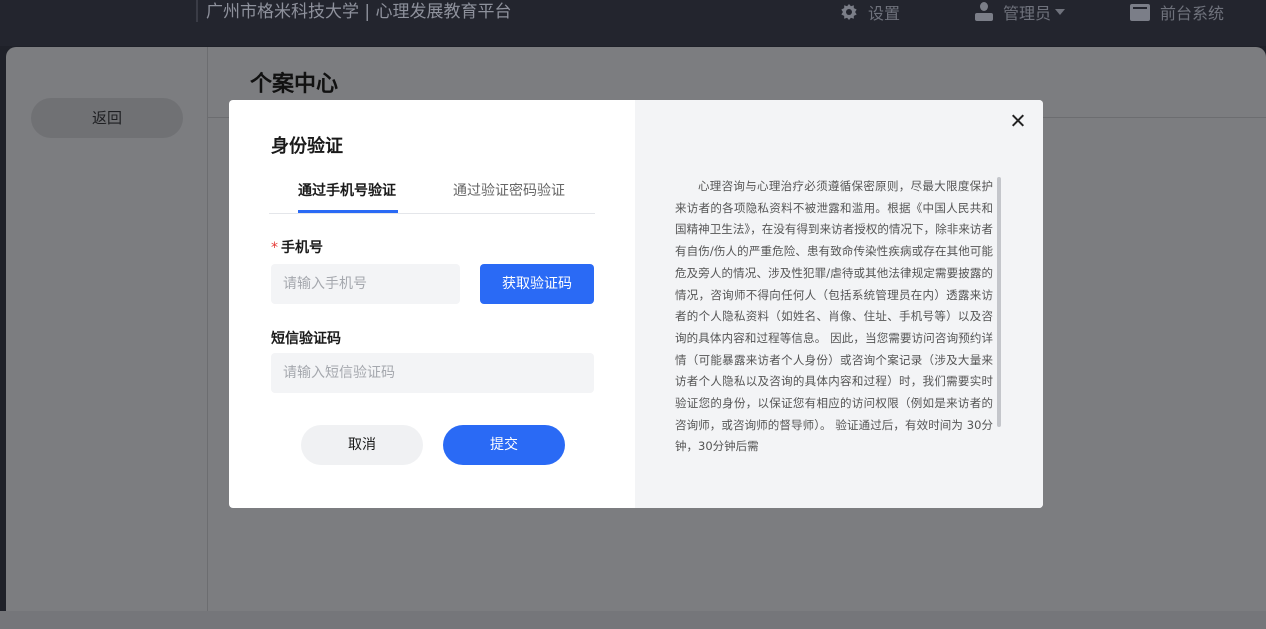 This screenshot has height=629, width=1266. Describe the element at coordinates (274, 248) in the screenshot. I see `required-mark: *` at that location.